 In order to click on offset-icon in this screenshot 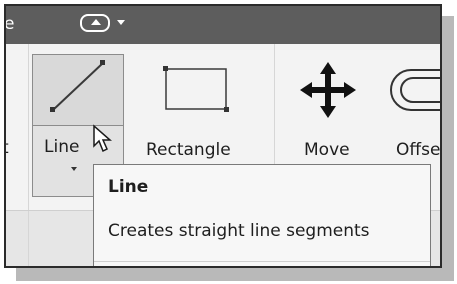, I will do `click(415, 90)`.